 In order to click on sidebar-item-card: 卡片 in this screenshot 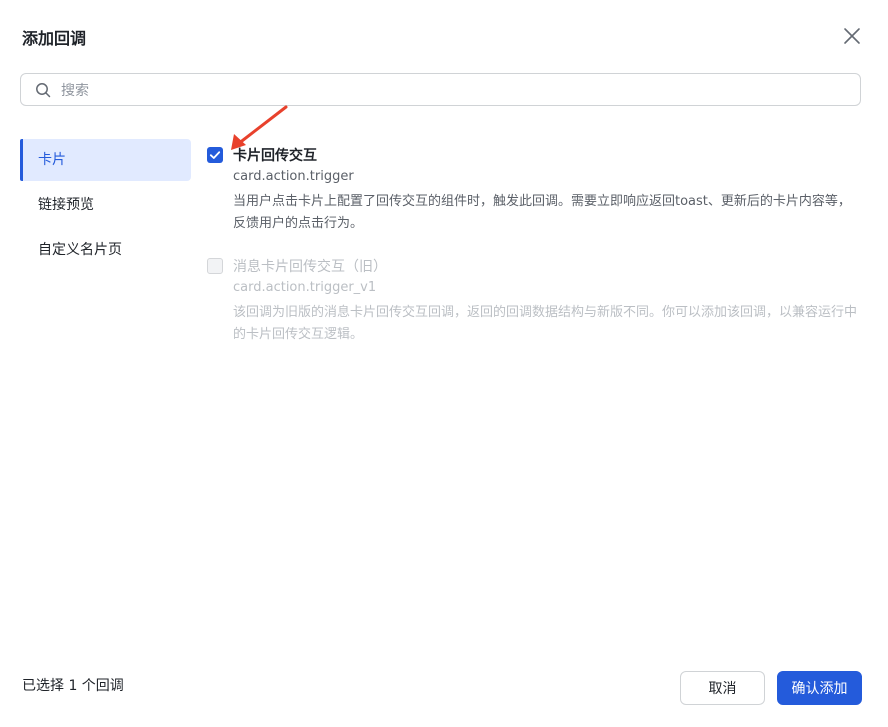, I will do `click(105, 160)`.